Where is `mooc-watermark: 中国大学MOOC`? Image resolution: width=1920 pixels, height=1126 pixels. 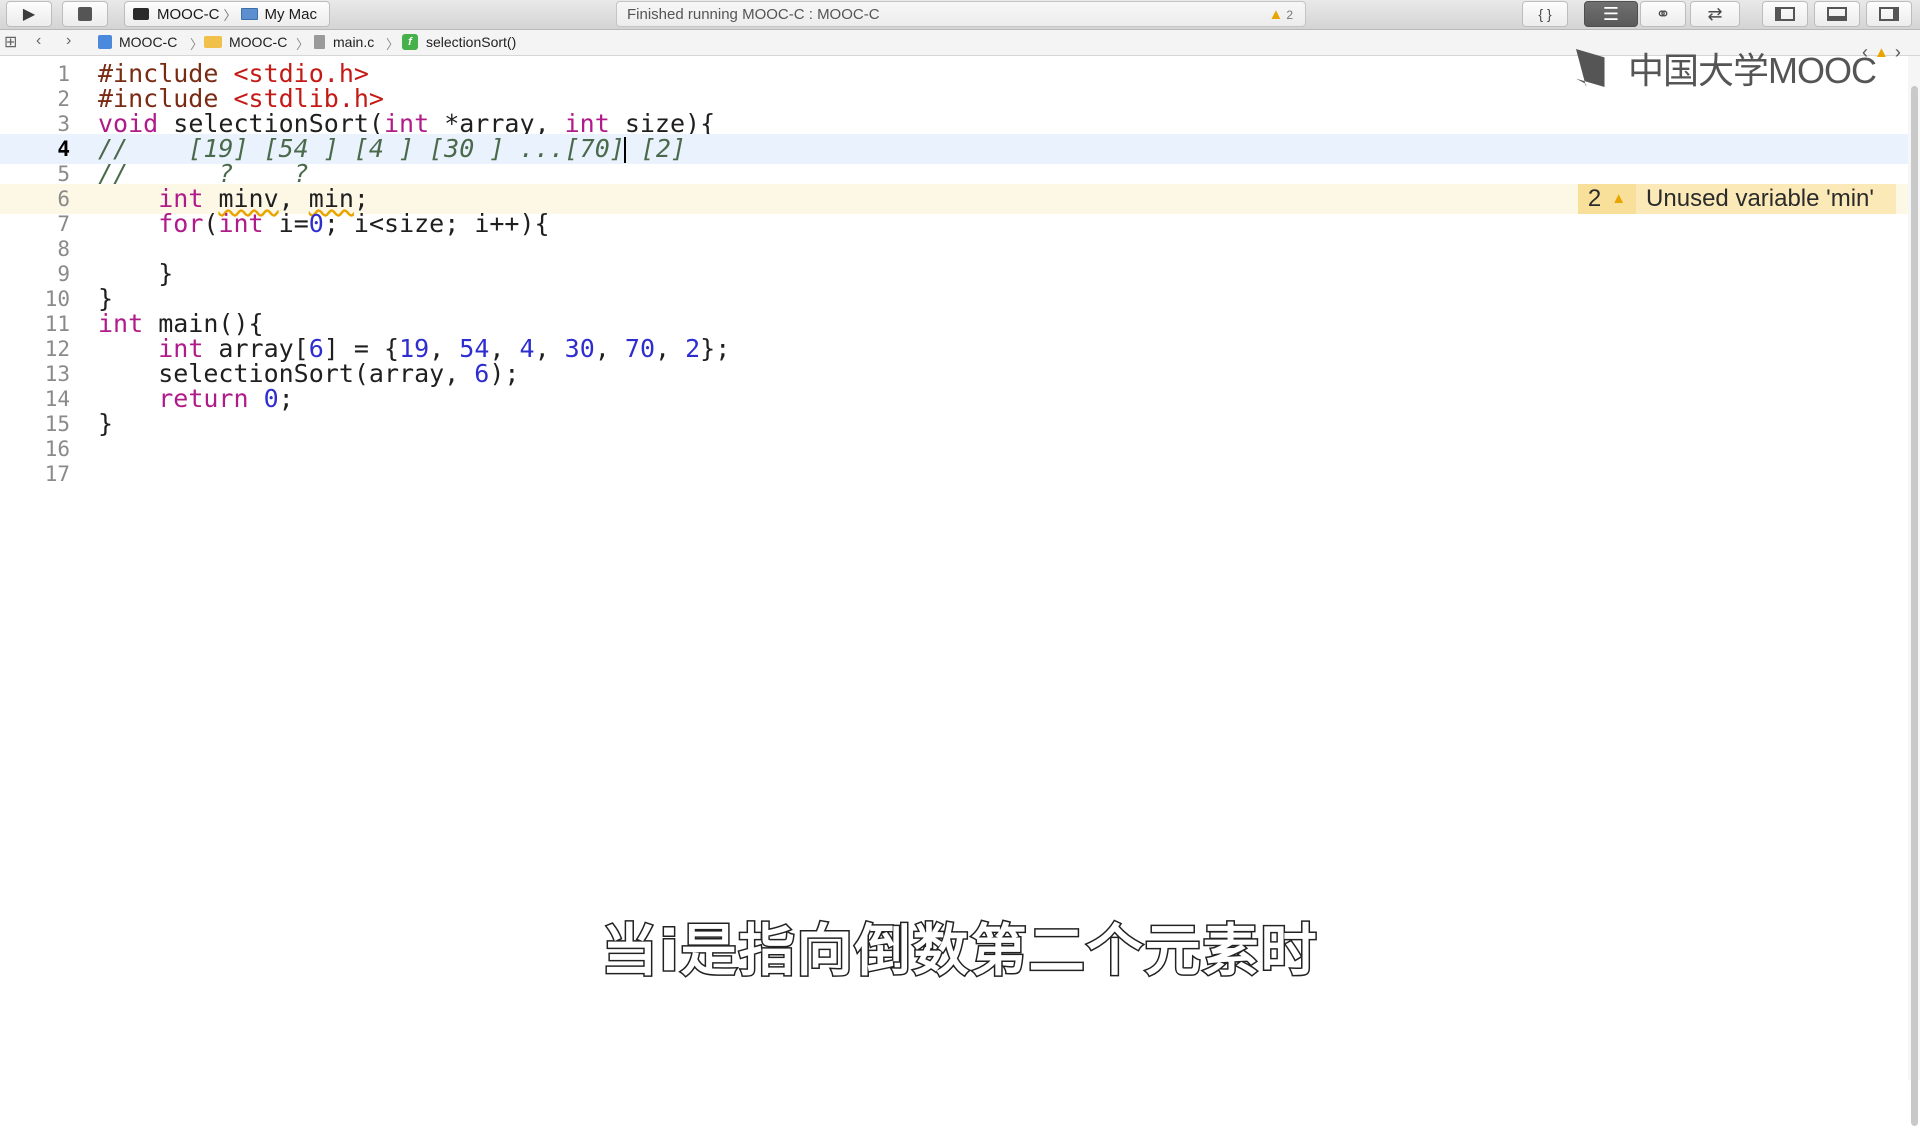
mooc-watermark: 中国大学MOOC is located at coordinates (1726, 68).